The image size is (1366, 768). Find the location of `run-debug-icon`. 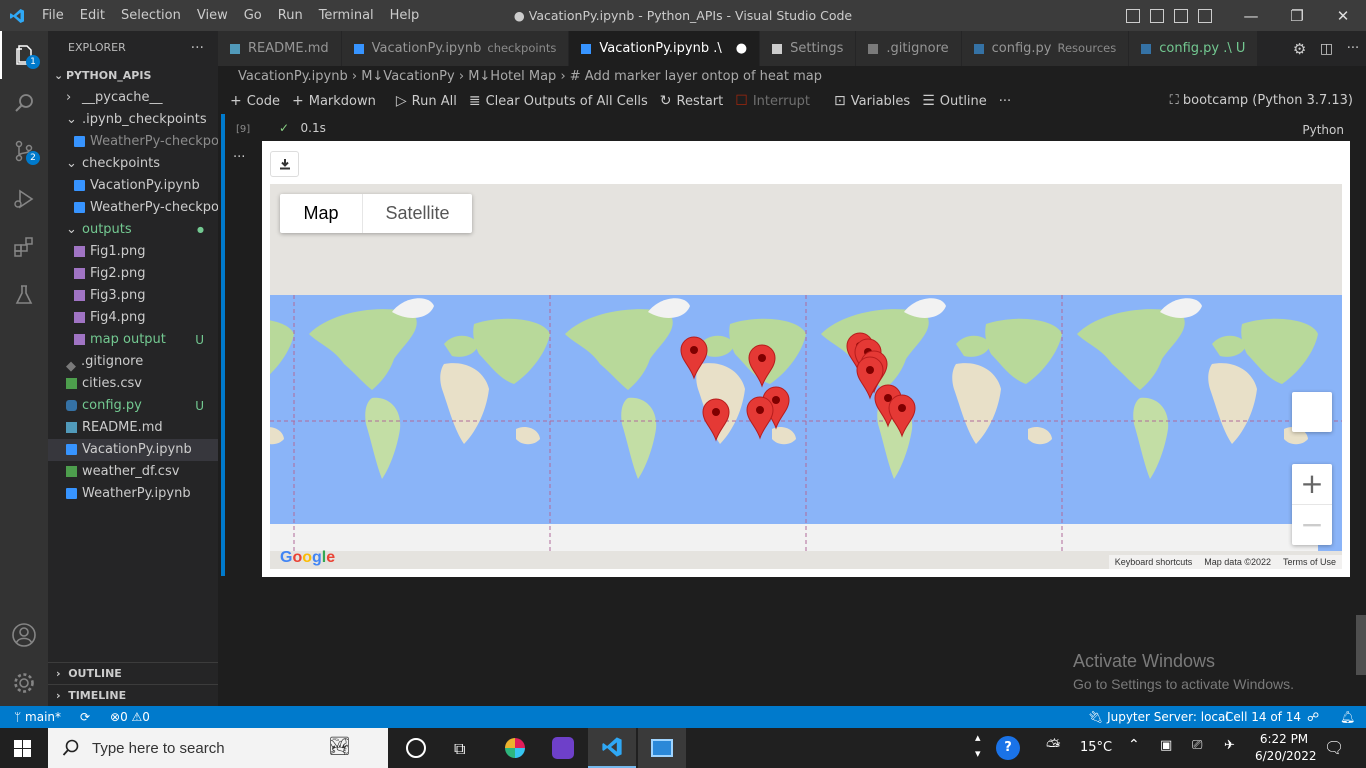

run-debug-icon is located at coordinates (24, 199).